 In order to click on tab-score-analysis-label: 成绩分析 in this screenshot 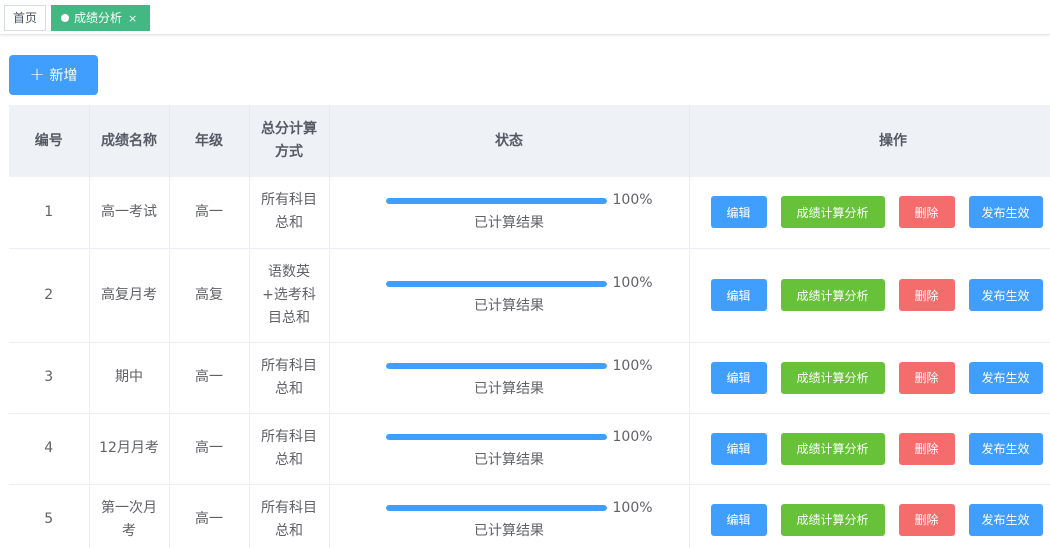, I will do `click(98, 18)`.